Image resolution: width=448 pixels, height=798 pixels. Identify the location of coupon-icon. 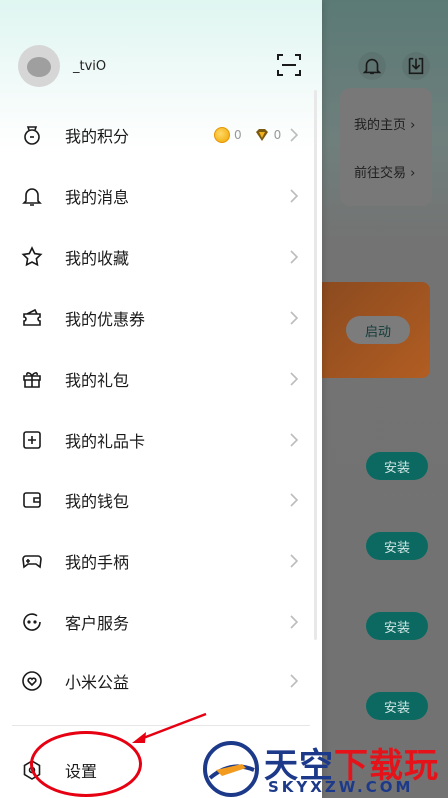
(32, 318).